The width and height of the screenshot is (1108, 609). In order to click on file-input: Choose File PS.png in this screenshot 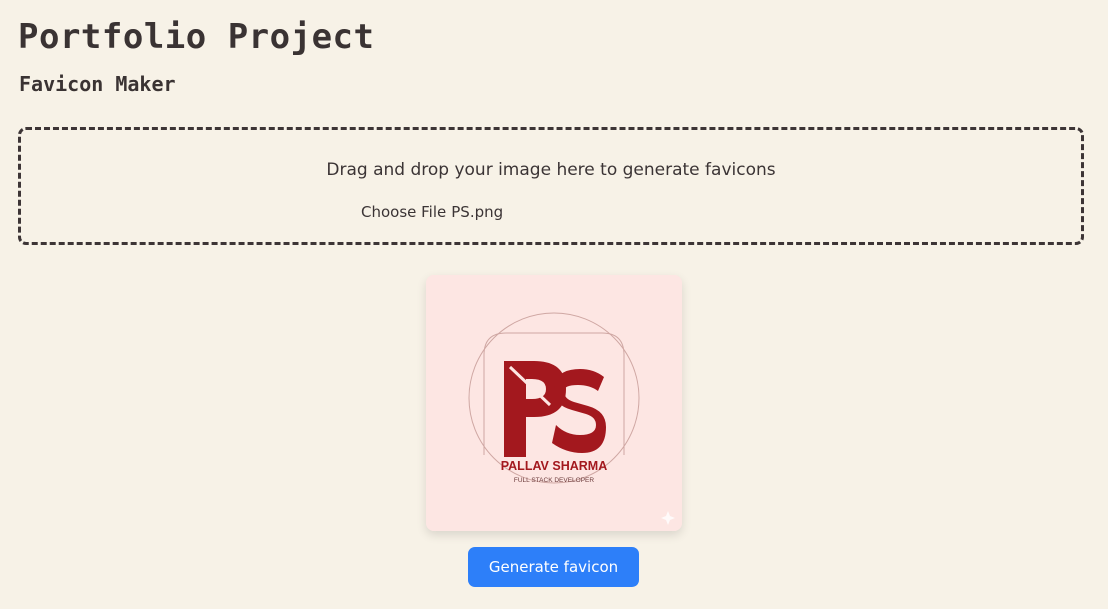, I will do `click(432, 212)`.